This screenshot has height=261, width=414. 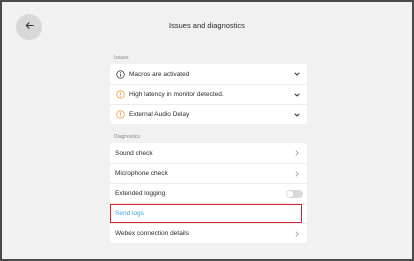 What do you see at coordinates (207, 25) in the screenshot?
I see `page-title: Issues and diagnostics` at bounding box center [207, 25].